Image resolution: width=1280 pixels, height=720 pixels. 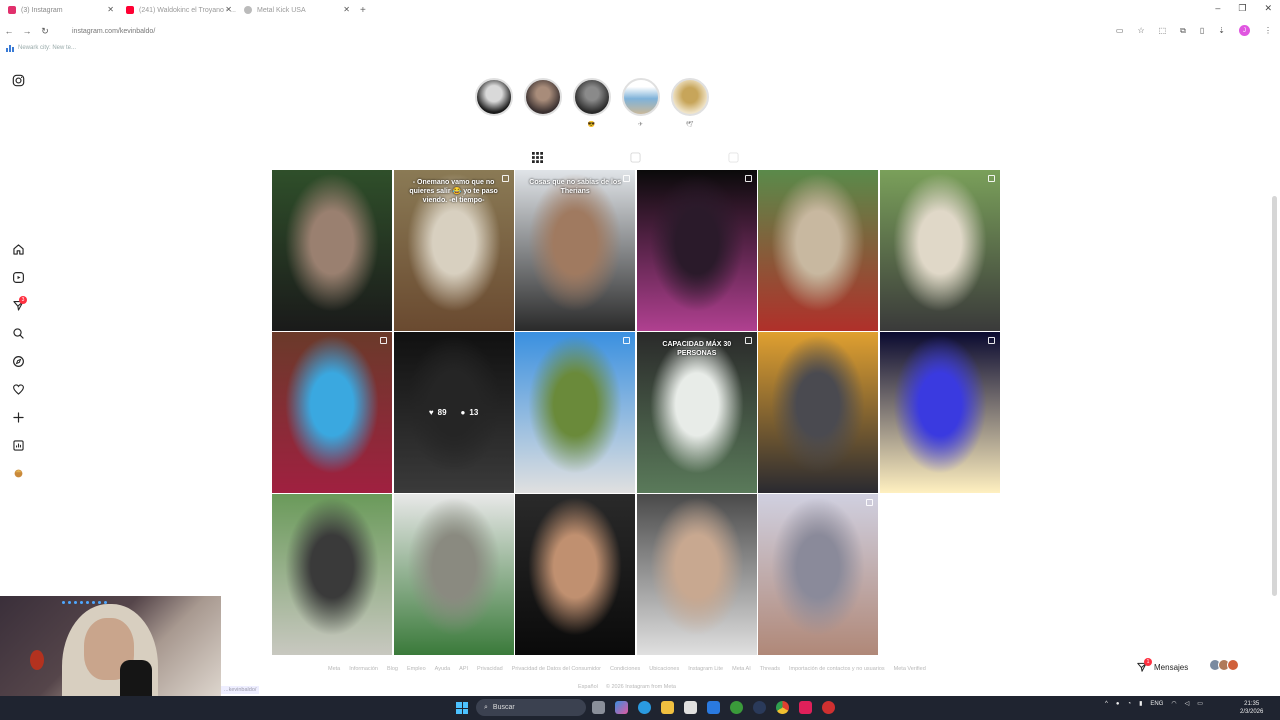 What do you see at coordinates (1140, 703) in the screenshot?
I see `mic-icon: ▮` at bounding box center [1140, 703].